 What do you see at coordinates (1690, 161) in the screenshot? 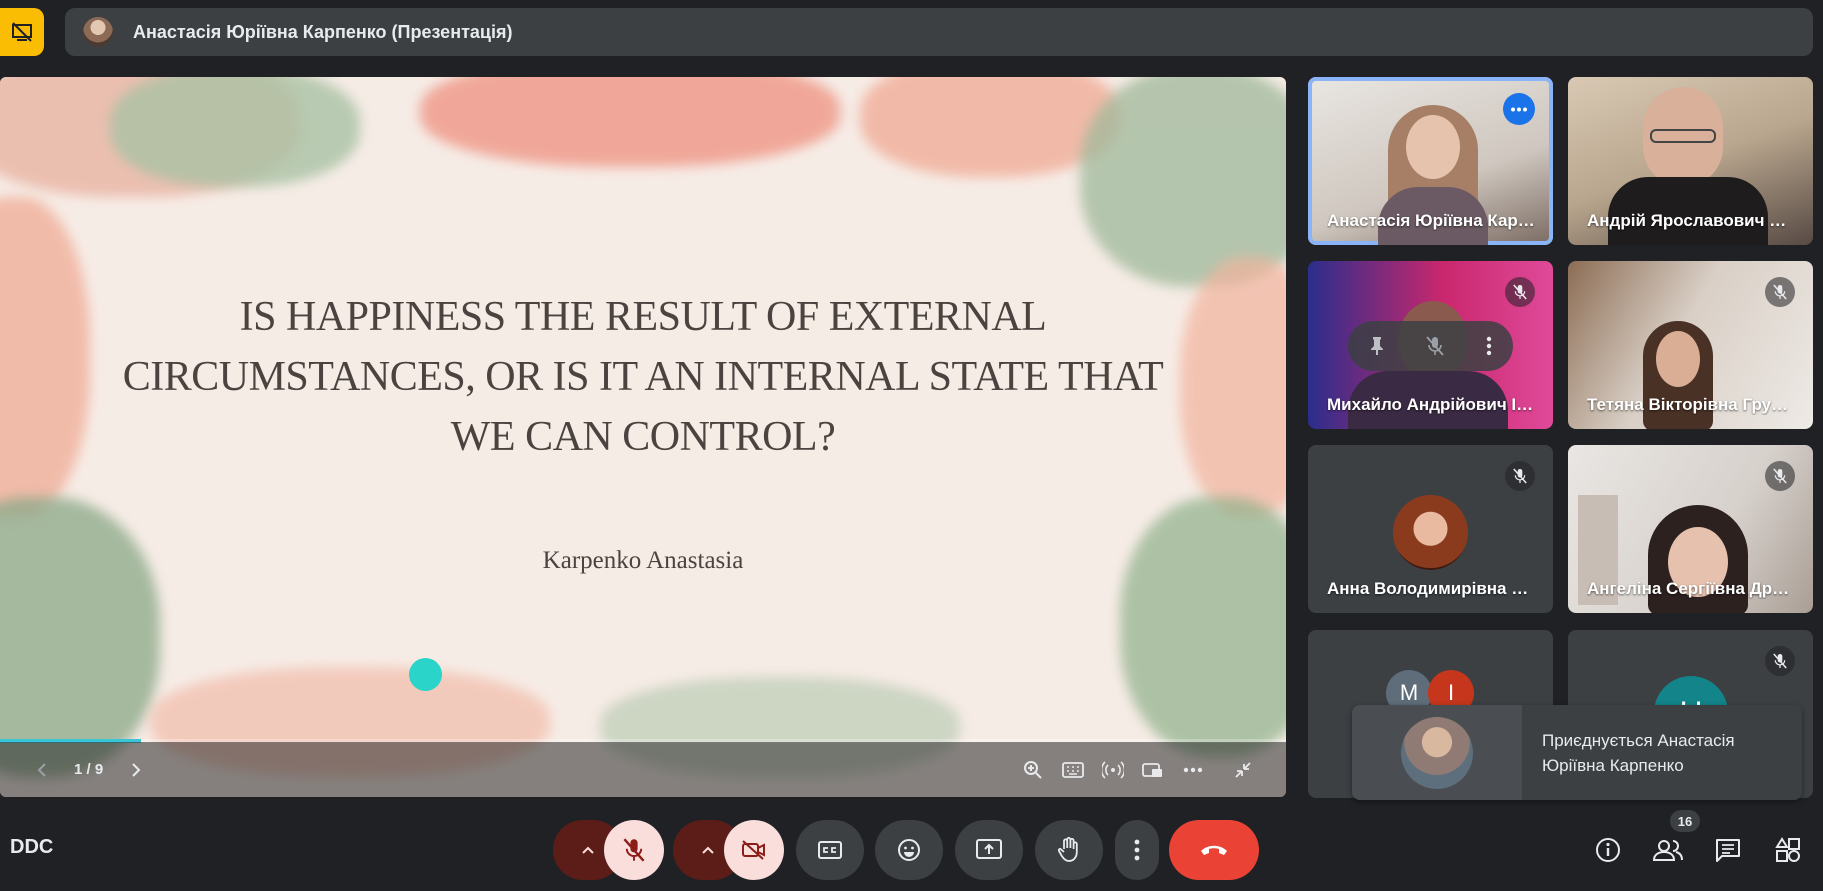
I see `participant-tile: Андрій Ярославович Пономаренко` at bounding box center [1690, 161].